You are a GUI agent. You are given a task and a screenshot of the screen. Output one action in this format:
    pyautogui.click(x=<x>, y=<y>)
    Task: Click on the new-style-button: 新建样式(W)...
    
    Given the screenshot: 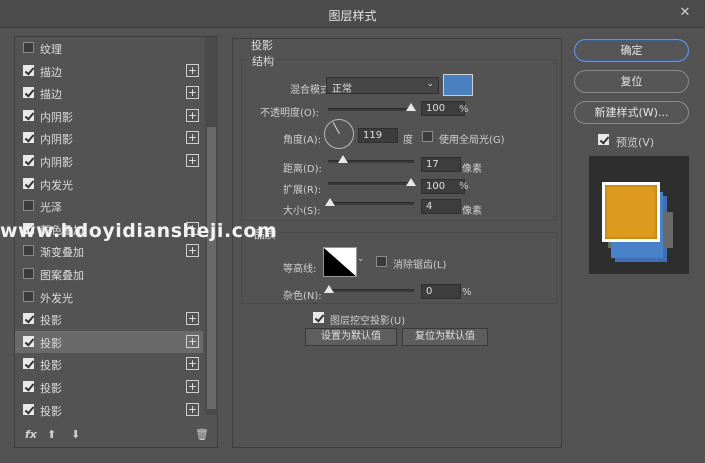 What is the action you would take?
    pyautogui.click(x=631, y=112)
    